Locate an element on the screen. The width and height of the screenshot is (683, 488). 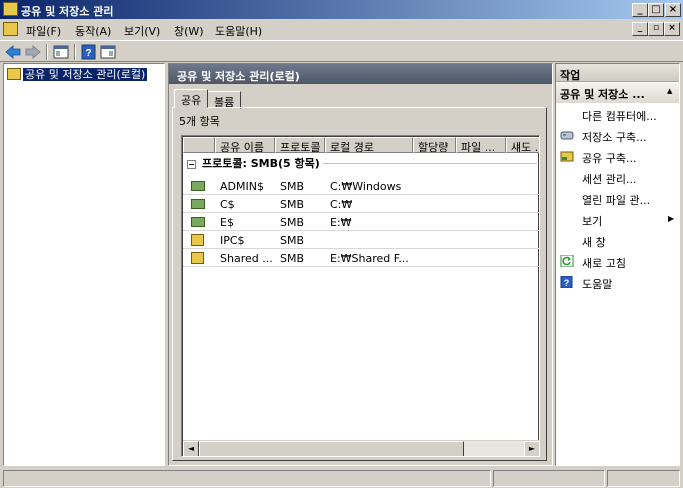
action-refresh: 새로 고침 is located at coordinates (617, 261).